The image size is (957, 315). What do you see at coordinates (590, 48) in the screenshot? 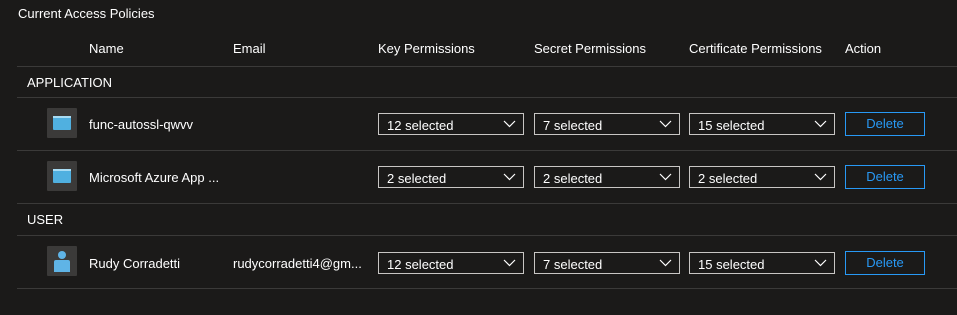
I see `column-header-secret-permissions: Secret Permissions` at bounding box center [590, 48].